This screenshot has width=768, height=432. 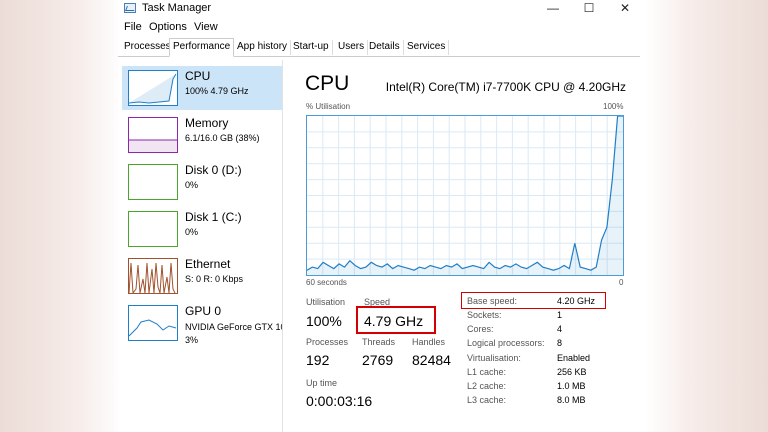 What do you see at coordinates (318, 360) in the screenshot?
I see `processes-value: 192` at bounding box center [318, 360].